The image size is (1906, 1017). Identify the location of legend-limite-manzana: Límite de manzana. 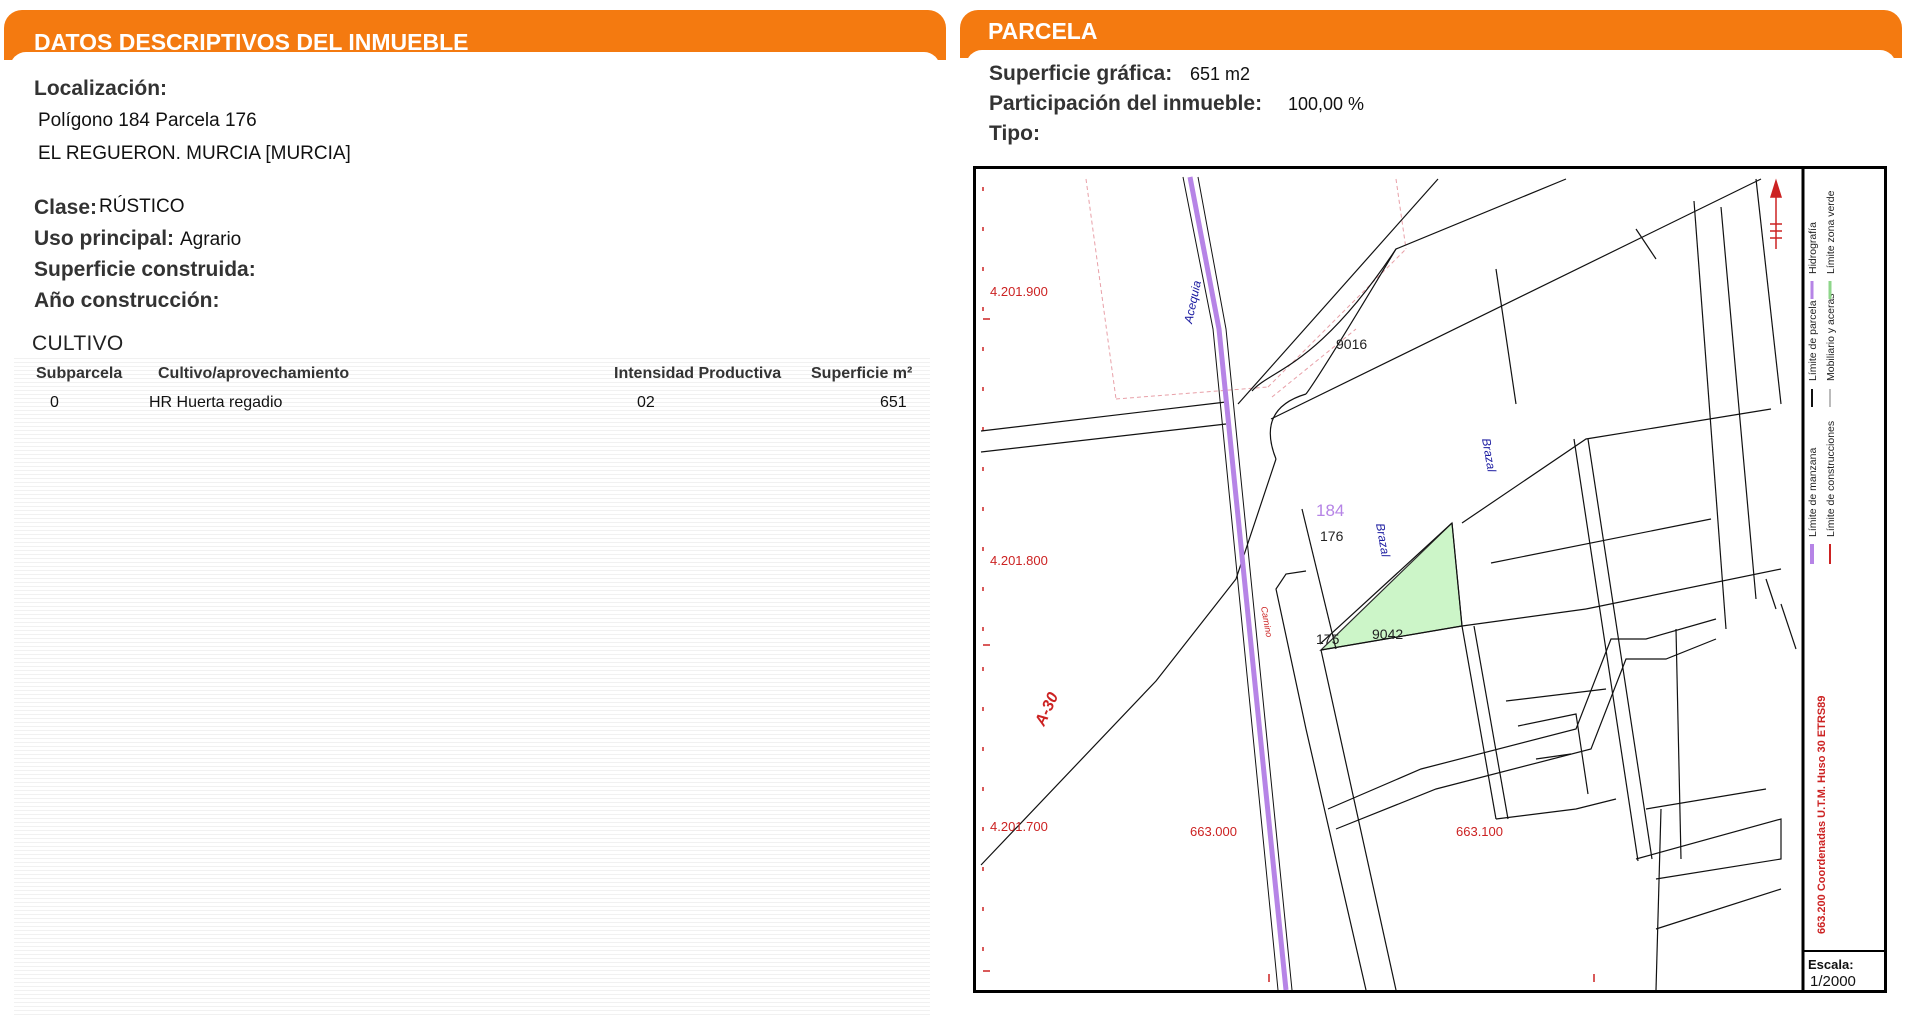
(1813, 492).